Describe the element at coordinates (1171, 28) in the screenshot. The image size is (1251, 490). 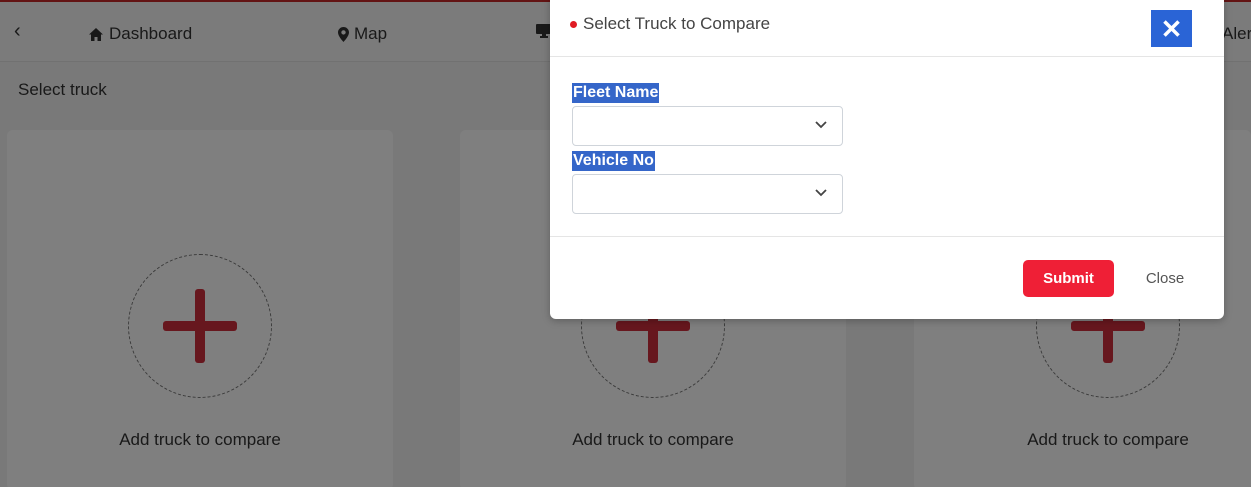
I see `close-icon: ✕` at that location.